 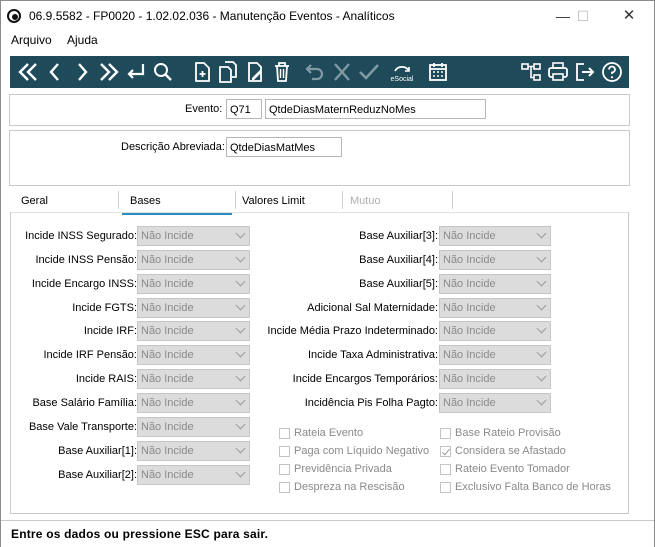 I want to click on field-label: Adicional Sal Maternidade:, so click(x=372, y=308).